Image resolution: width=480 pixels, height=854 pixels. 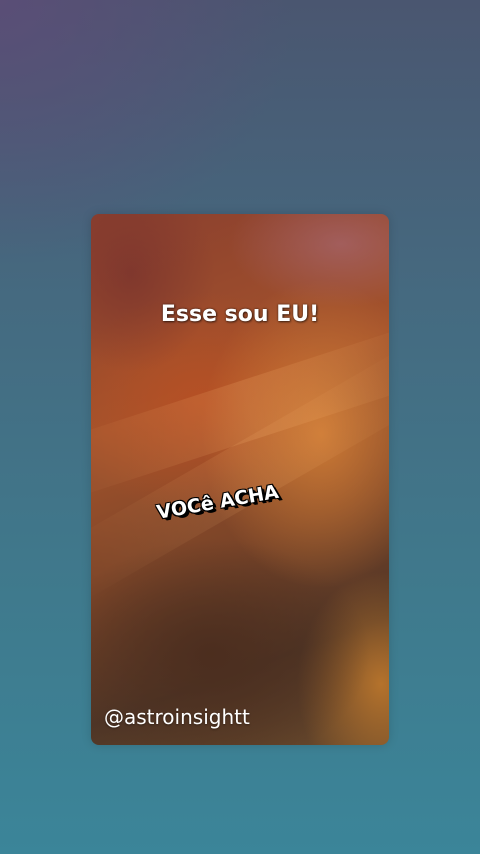 What do you see at coordinates (240, 314) in the screenshot?
I see `video-title: Esse sou EU!` at bounding box center [240, 314].